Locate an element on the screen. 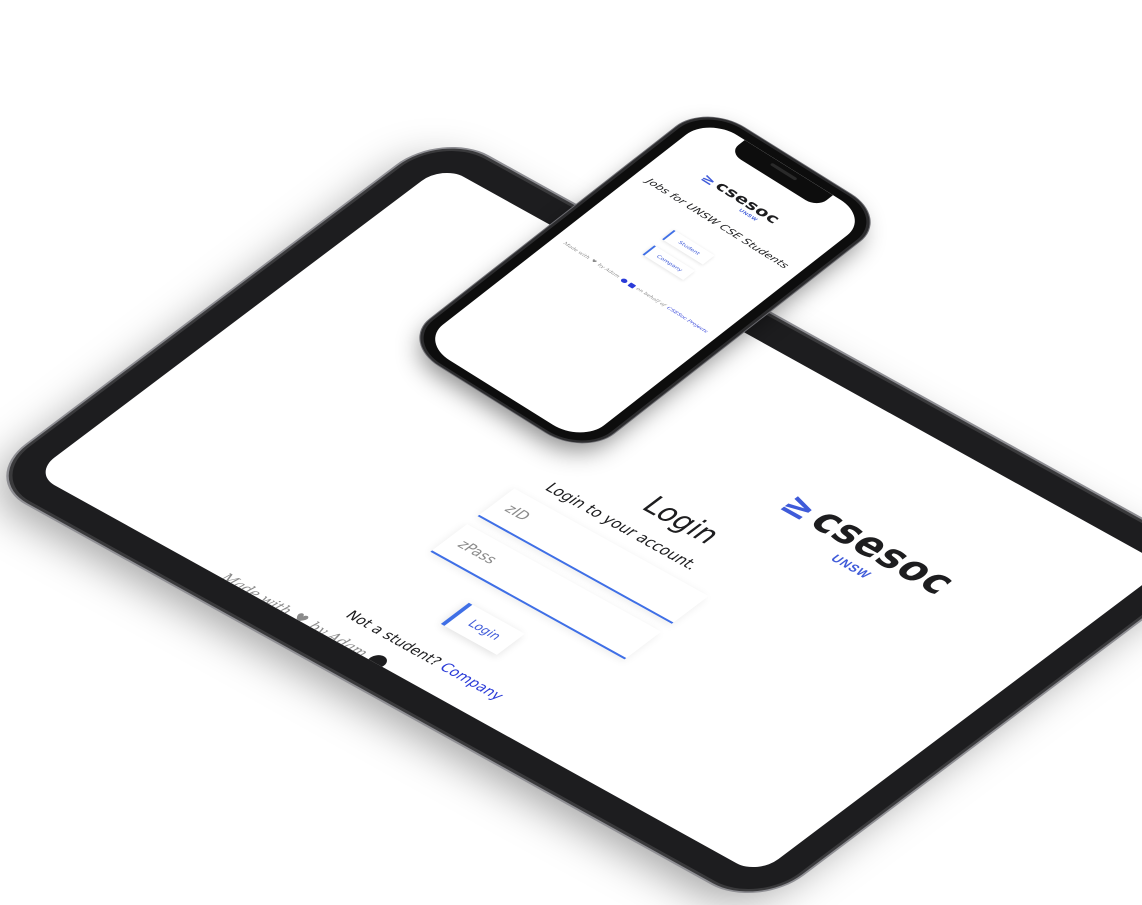 The image size is (1142, 905). speaker-icon is located at coordinates (783, 171).